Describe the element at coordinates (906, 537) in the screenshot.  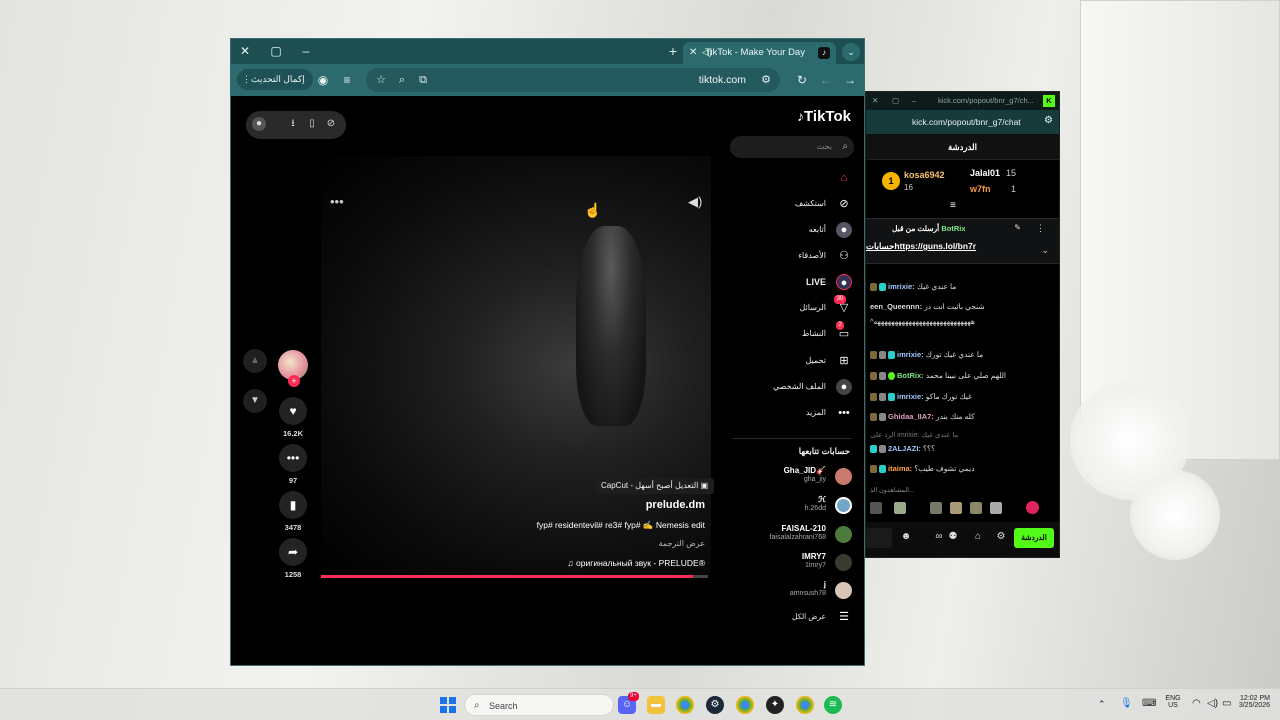
I see `emoji-icon: ☻` at that location.